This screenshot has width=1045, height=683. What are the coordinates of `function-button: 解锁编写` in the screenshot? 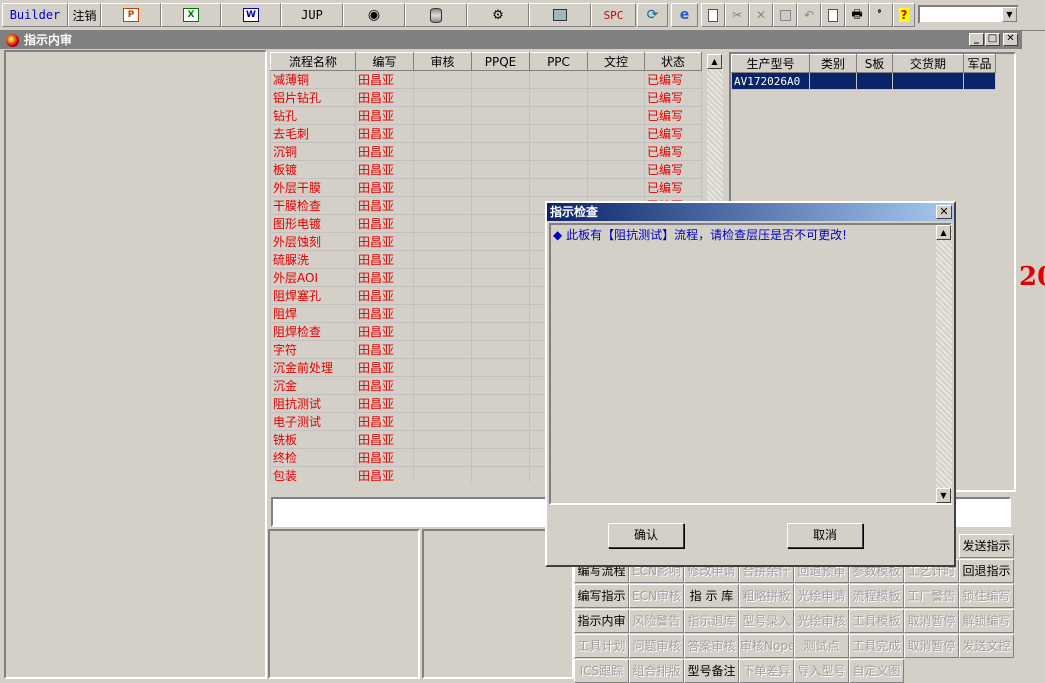 It's located at (986, 621).